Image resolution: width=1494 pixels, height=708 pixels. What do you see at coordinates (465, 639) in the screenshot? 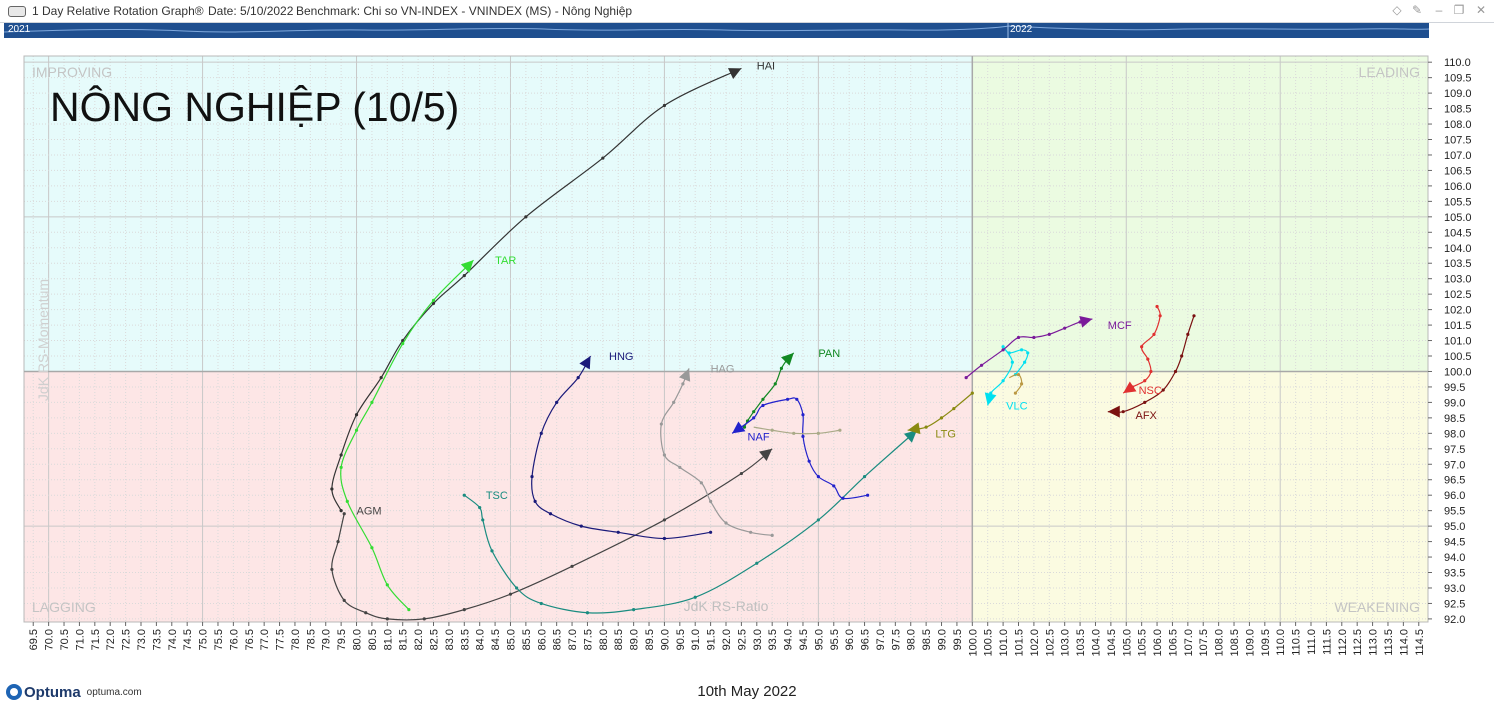
I see `x-tick-label: 83.5` at bounding box center [465, 639].